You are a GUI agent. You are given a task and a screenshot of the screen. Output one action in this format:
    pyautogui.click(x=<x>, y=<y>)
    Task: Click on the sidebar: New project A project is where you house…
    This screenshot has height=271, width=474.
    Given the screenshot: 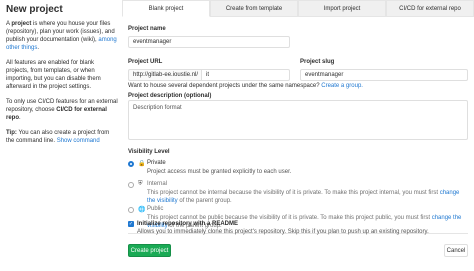 What is the action you would take?
    pyautogui.click(x=62, y=78)
    